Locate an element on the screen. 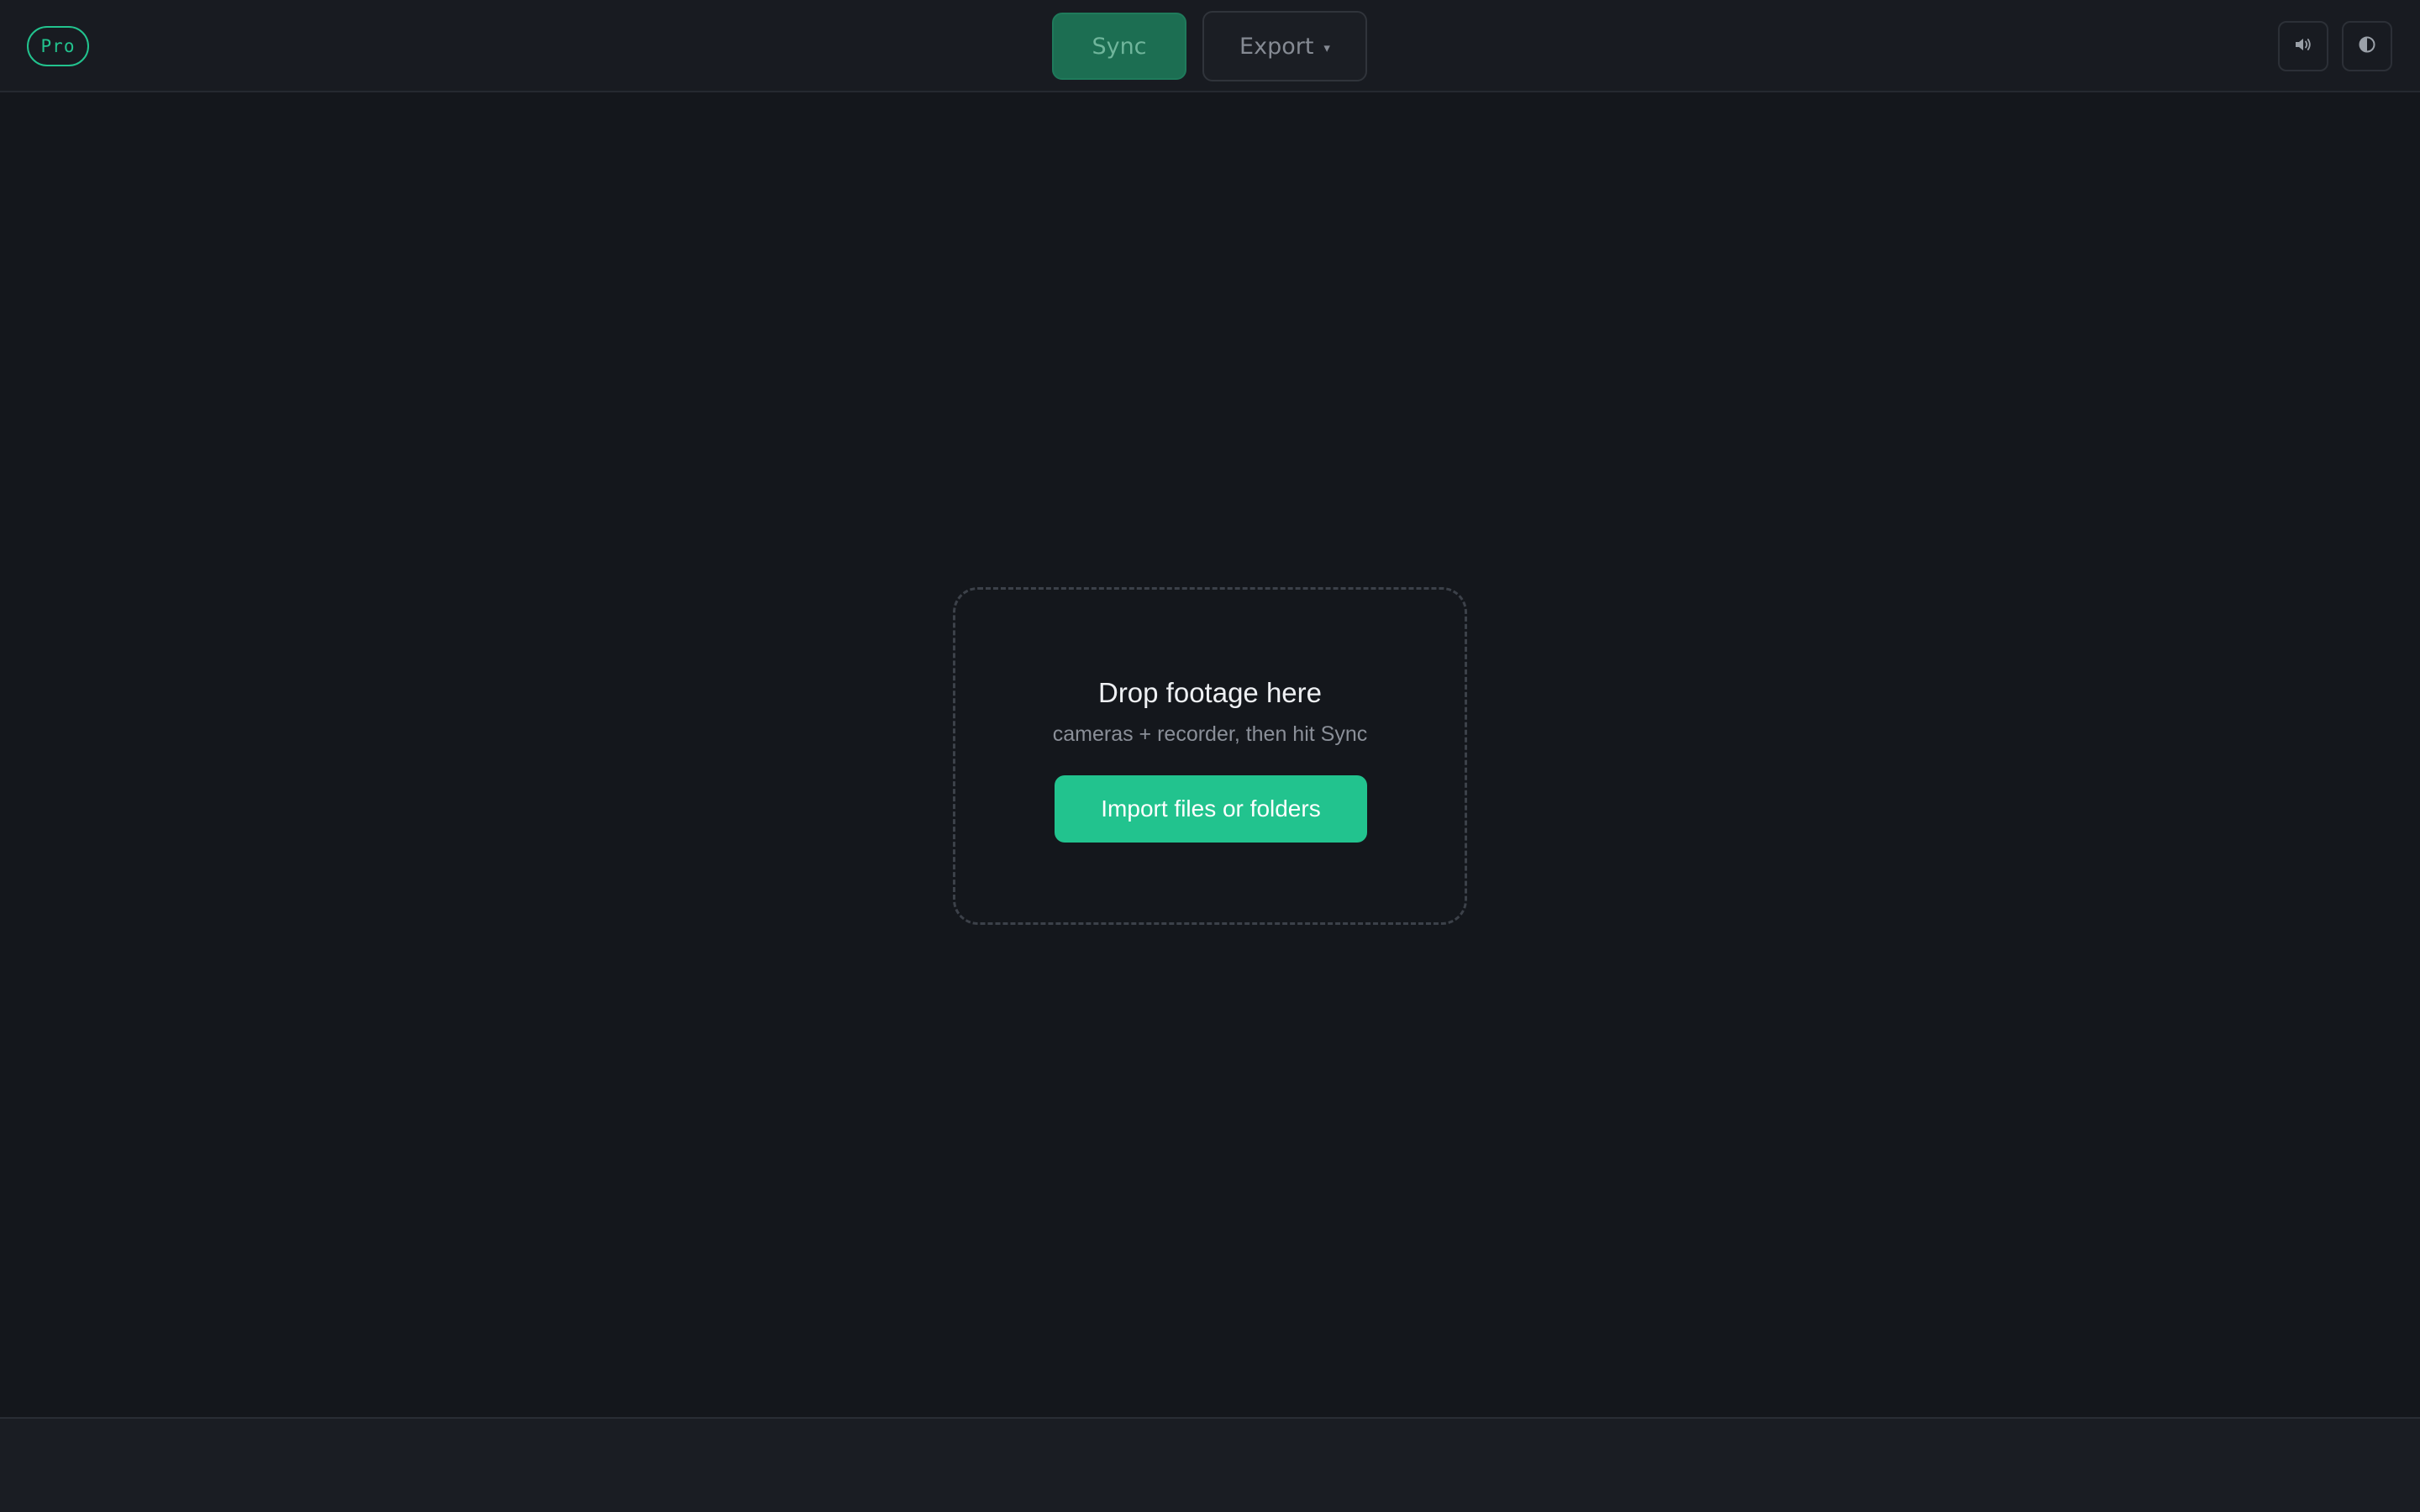  sound-toggle-button is located at coordinates (2303, 46).